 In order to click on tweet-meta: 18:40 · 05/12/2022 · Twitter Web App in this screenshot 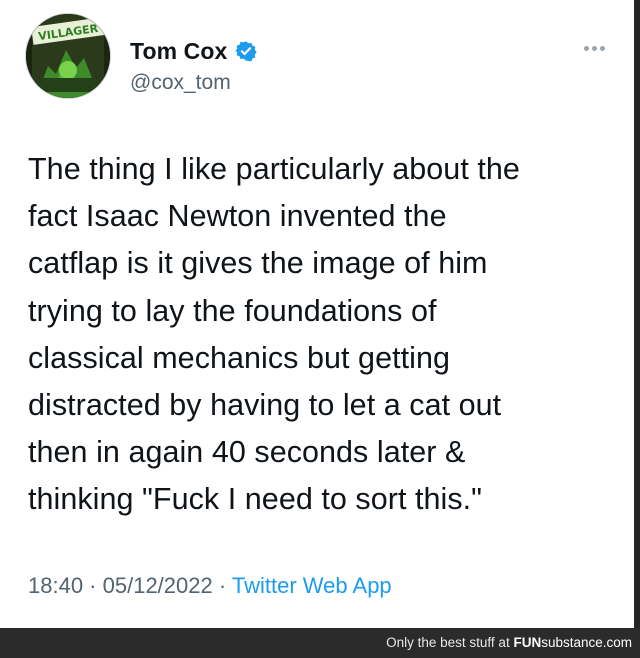, I will do `click(210, 586)`.